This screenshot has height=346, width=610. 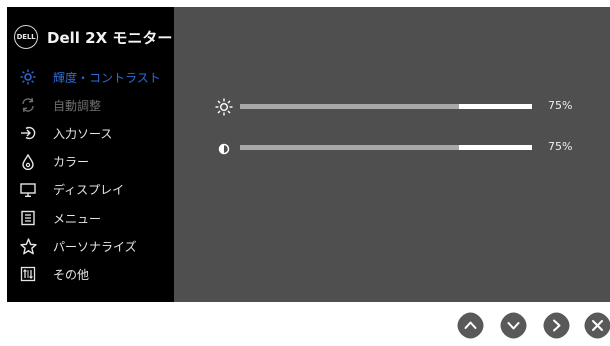 I want to click on menu-item-others: その他, so click(x=90, y=274).